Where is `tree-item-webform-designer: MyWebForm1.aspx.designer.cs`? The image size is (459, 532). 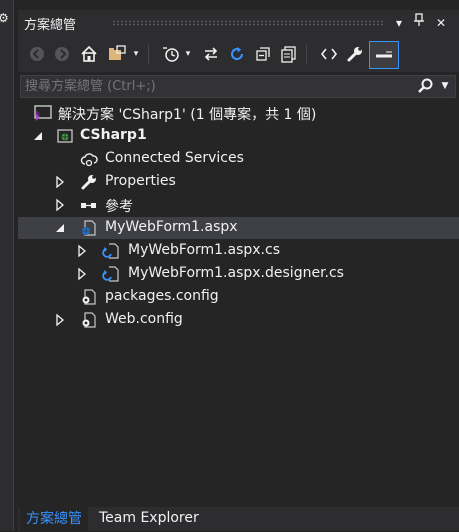 tree-item-webform-designer: MyWebForm1.aspx.designer.cs is located at coordinates (238, 274).